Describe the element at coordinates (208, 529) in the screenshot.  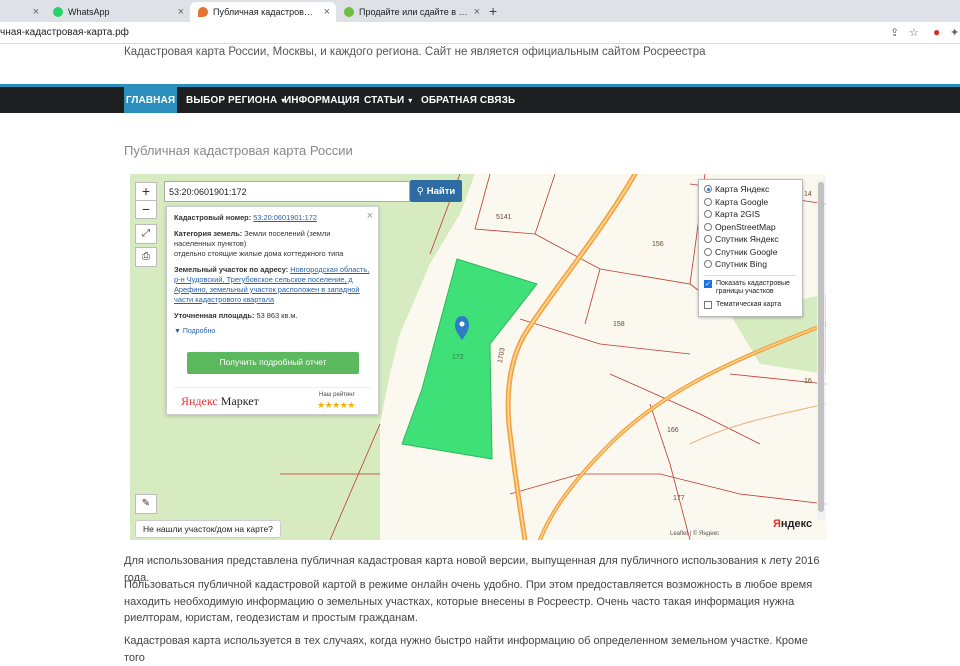
I see `not-found-button: Не нашли участок/дом на карте?` at that location.